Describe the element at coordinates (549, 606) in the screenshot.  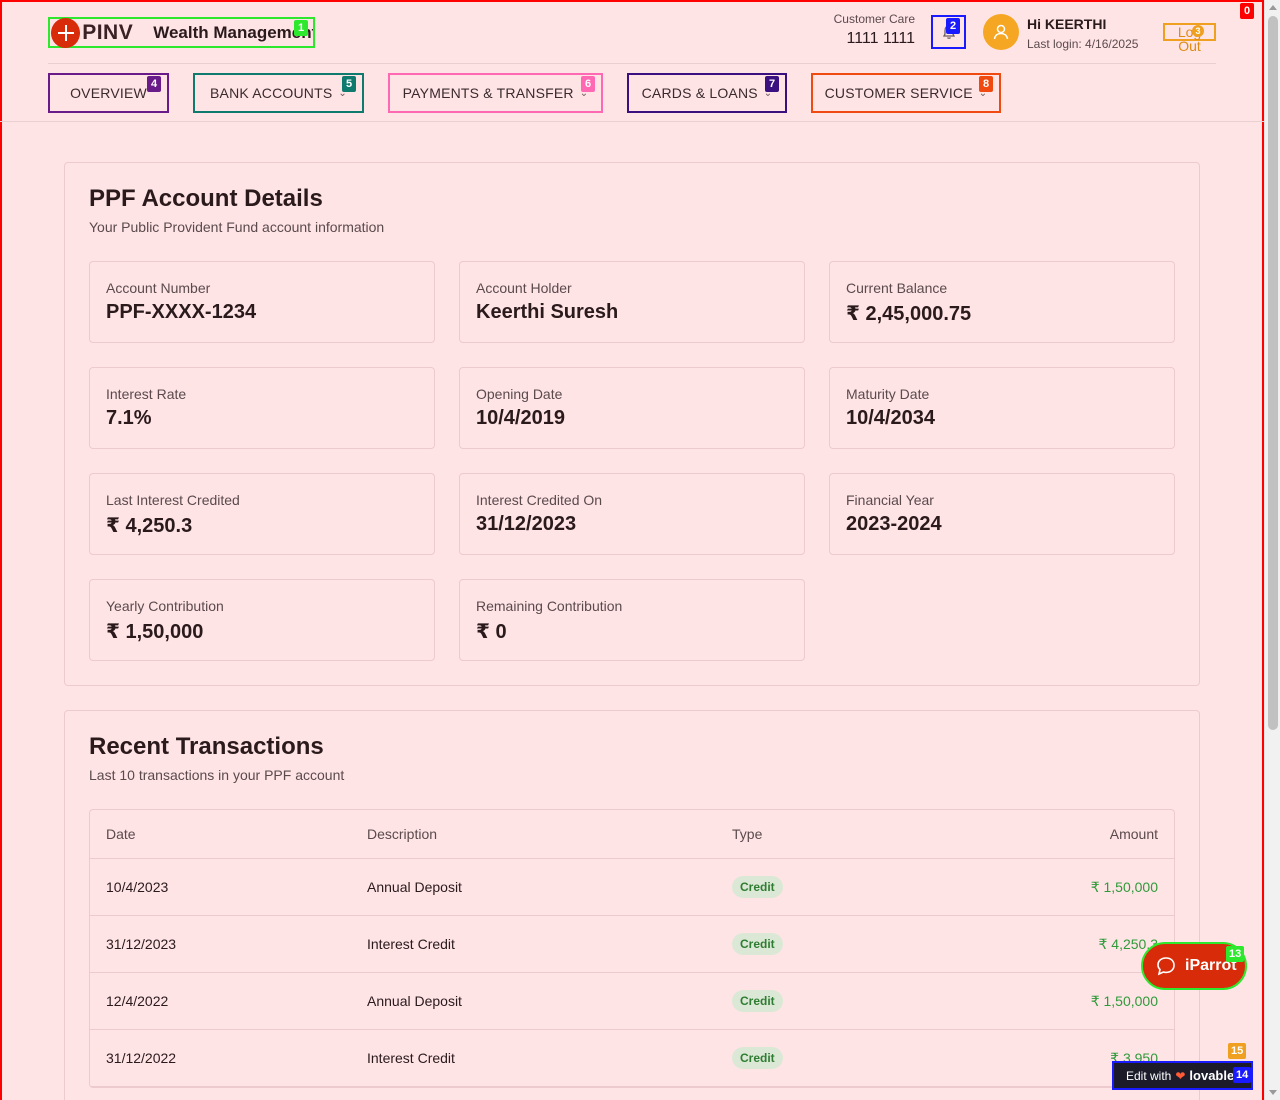
I see `field-label: Remaining Contribution` at that location.